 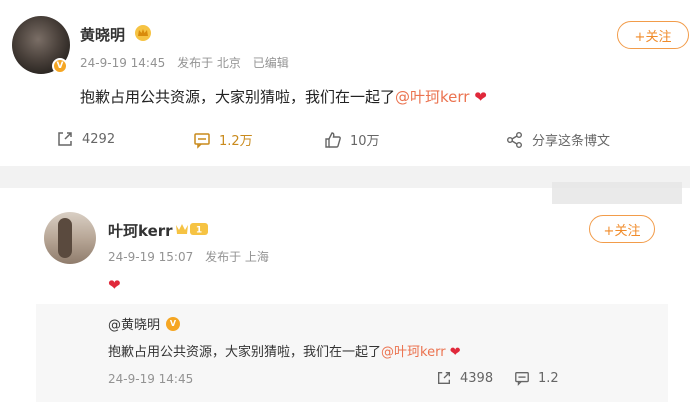 What do you see at coordinates (514, 139) in the screenshot?
I see `share-icon` at bounding box center [514, 139].